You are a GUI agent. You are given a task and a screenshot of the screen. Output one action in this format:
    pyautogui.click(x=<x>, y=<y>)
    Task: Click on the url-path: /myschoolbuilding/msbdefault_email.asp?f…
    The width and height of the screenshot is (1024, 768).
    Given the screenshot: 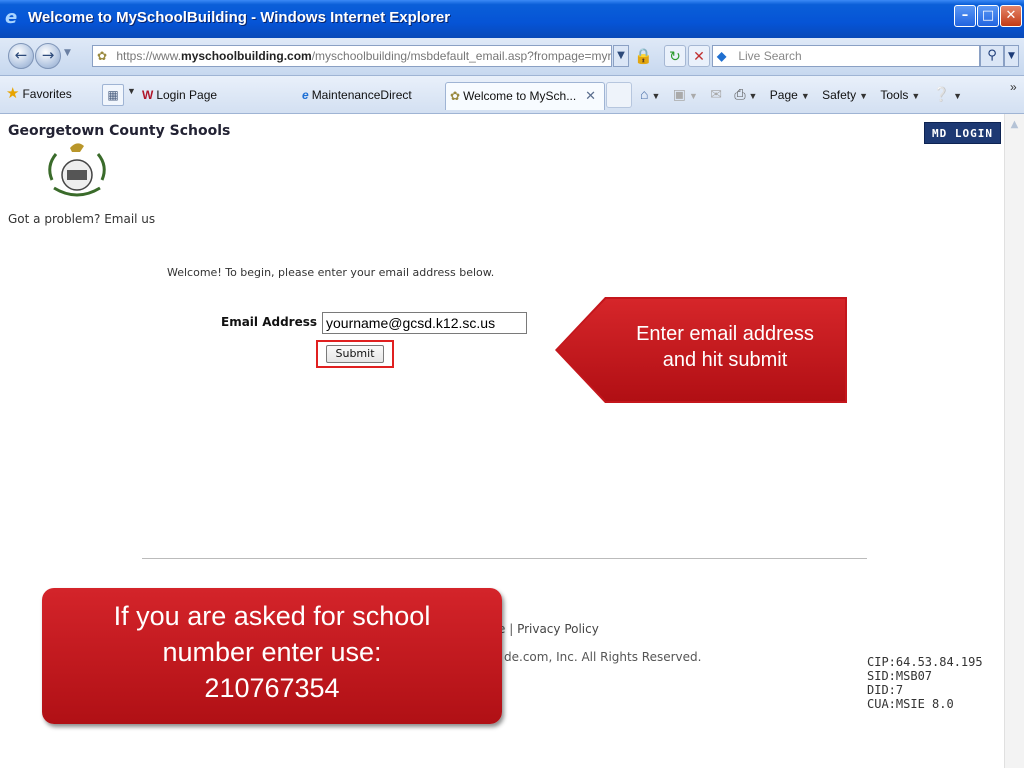 What is the action you would take?
    pyautogui.click(x=461, y=56)
    